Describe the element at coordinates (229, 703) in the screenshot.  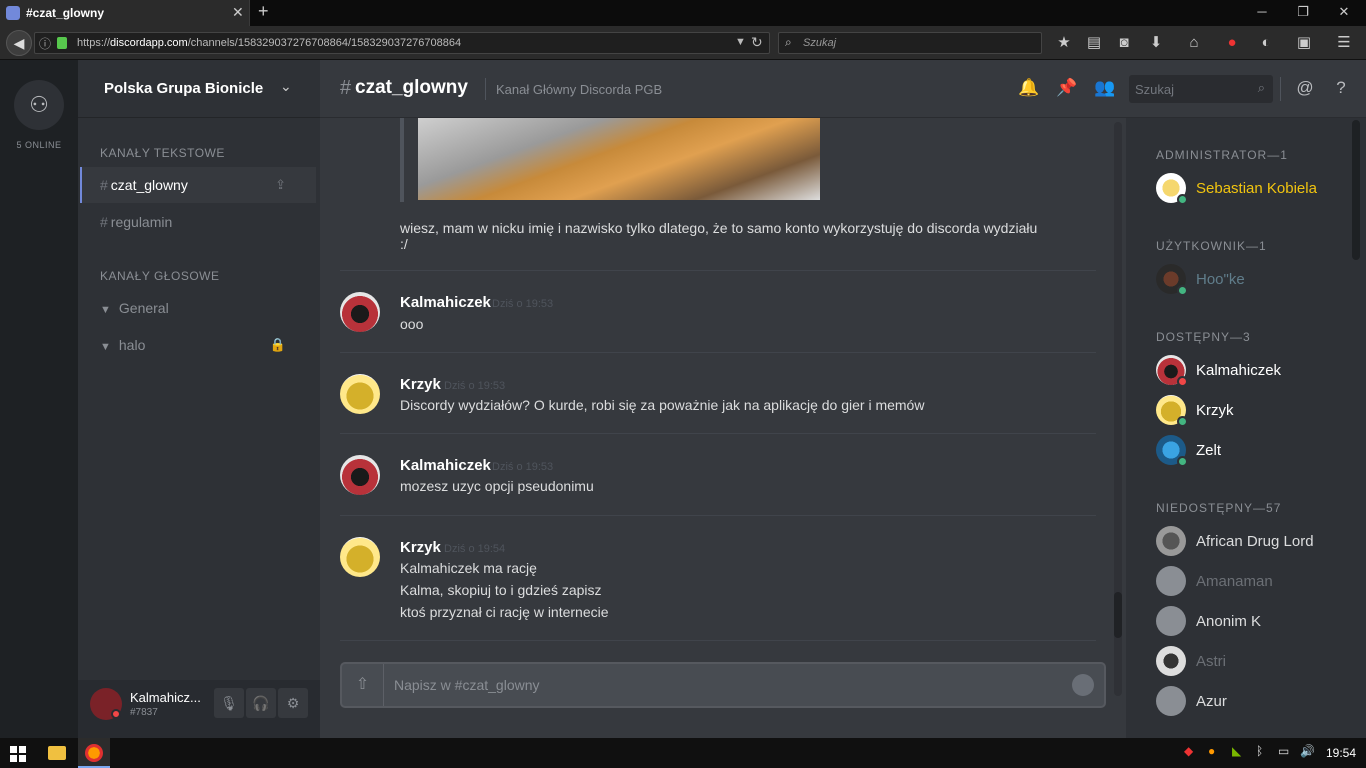
I see `mute-mic-icon: 🎙` at that location.